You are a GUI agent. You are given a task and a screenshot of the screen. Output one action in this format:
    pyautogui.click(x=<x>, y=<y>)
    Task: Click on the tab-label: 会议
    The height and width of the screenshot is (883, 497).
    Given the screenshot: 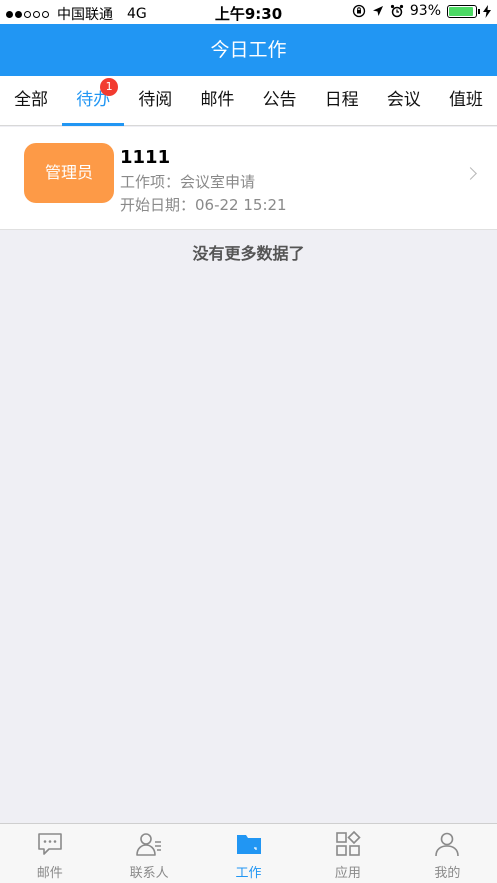 What is the action you would take?
    pyautogui.click(x=403, y=100)
    